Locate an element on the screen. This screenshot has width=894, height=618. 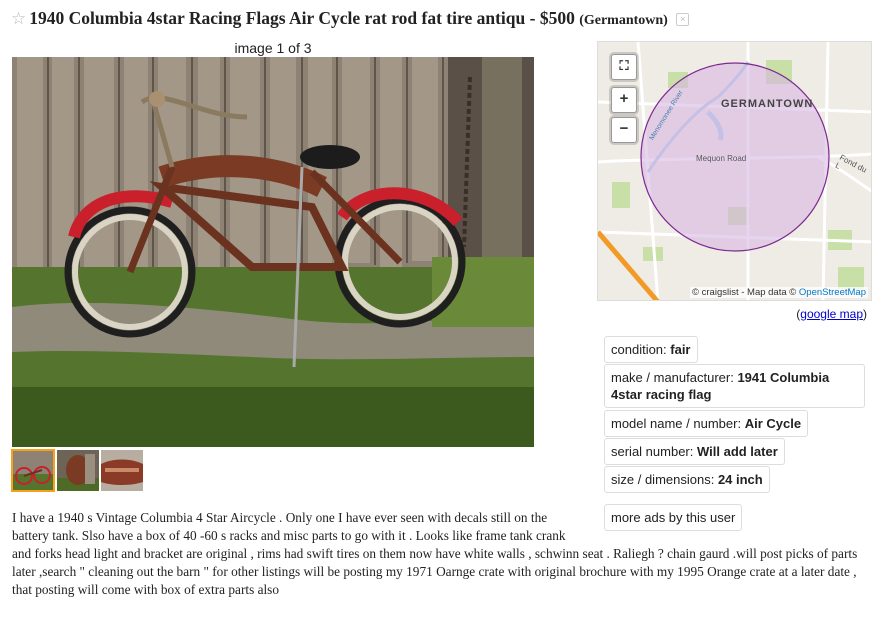
zoom-in-button: + is located at coordinates (624, 100).